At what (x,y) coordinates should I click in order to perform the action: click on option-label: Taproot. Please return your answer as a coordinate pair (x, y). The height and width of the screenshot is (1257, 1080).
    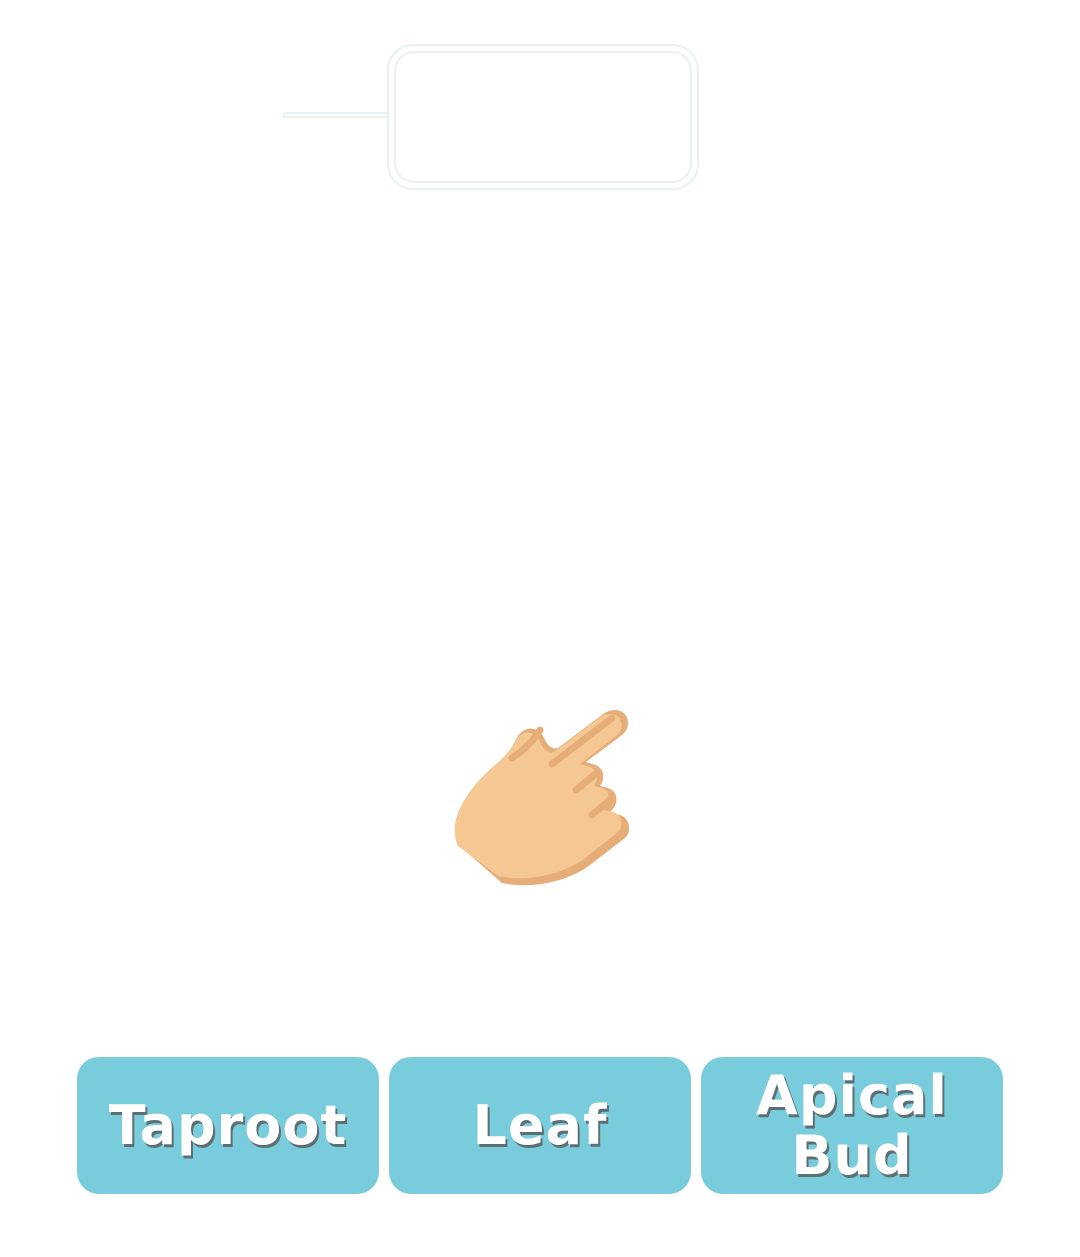
    Looking at the image, I should click on (228, 1125).